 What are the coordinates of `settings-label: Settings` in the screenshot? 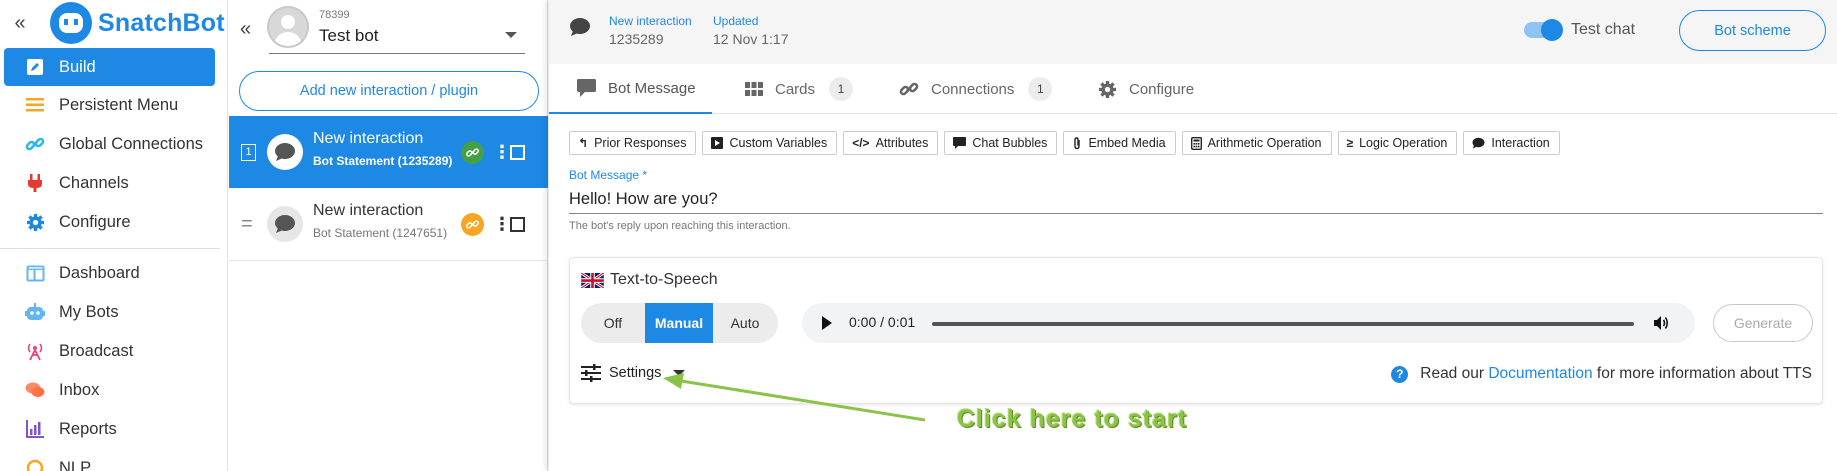 It's located at (635, 373).